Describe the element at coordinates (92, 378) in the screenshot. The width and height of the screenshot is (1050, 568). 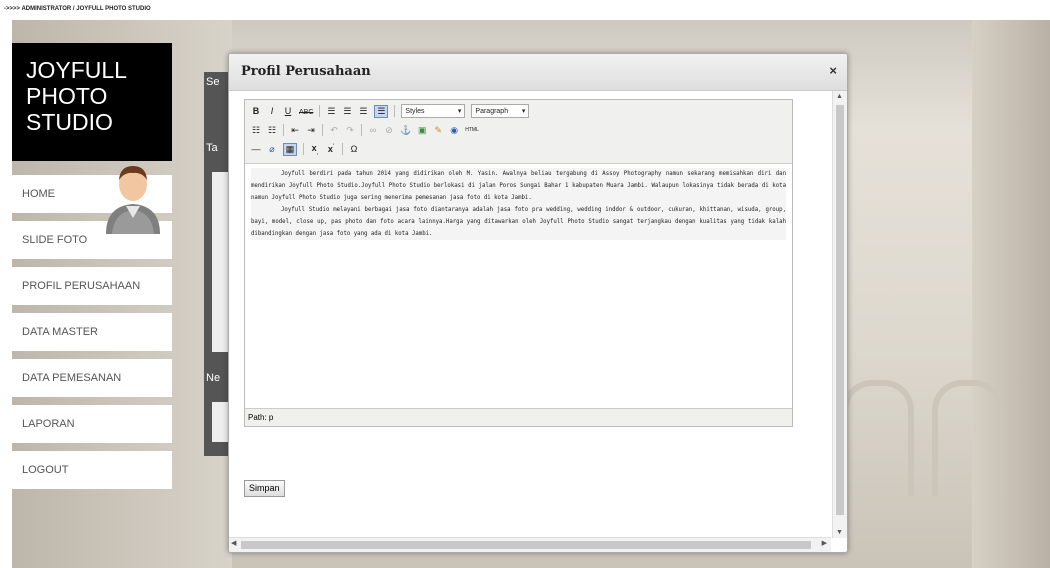
I see `menu-item-data-pemesanan: DATA PEMESANAN` at that location.